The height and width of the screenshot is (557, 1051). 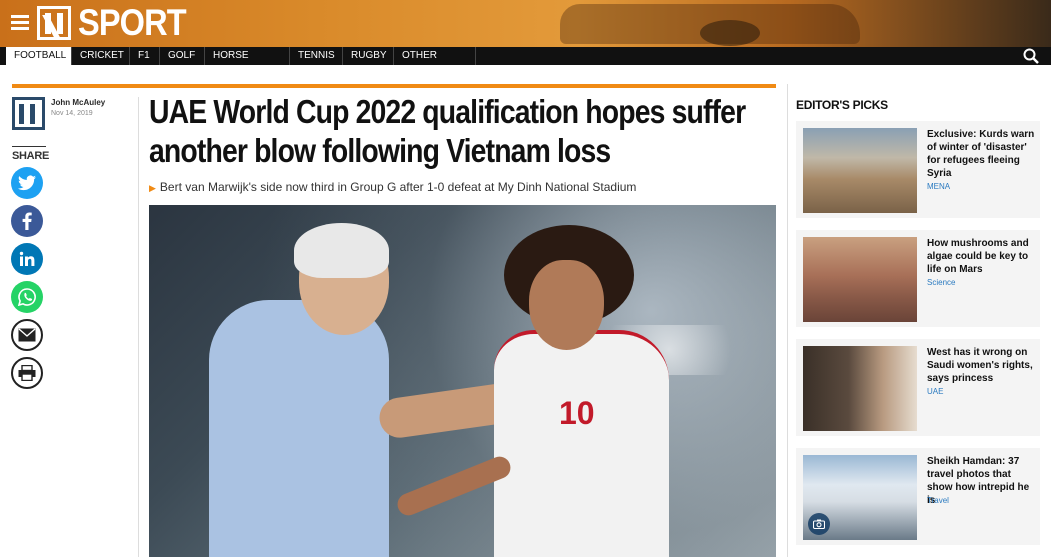 I want to click on article-top-rule, so click(x=394, y=86).